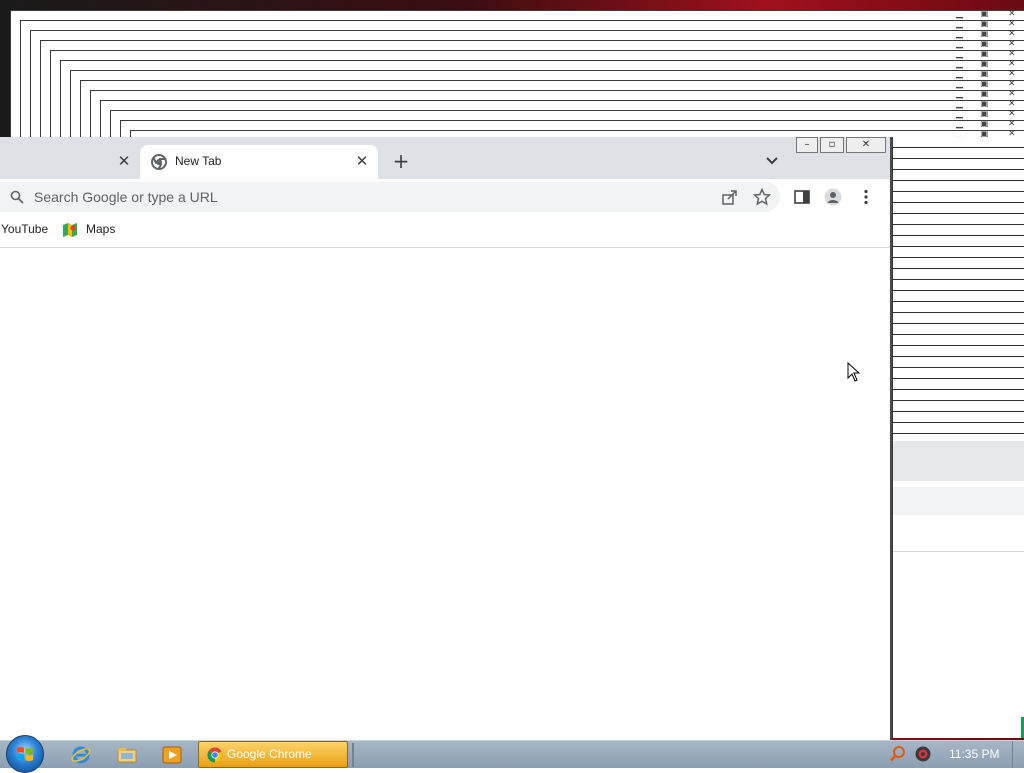  Describe the element at coordinates (445, 231) in the screenshot. I see `bookmarks-bar: YouTube Maps` at that location.